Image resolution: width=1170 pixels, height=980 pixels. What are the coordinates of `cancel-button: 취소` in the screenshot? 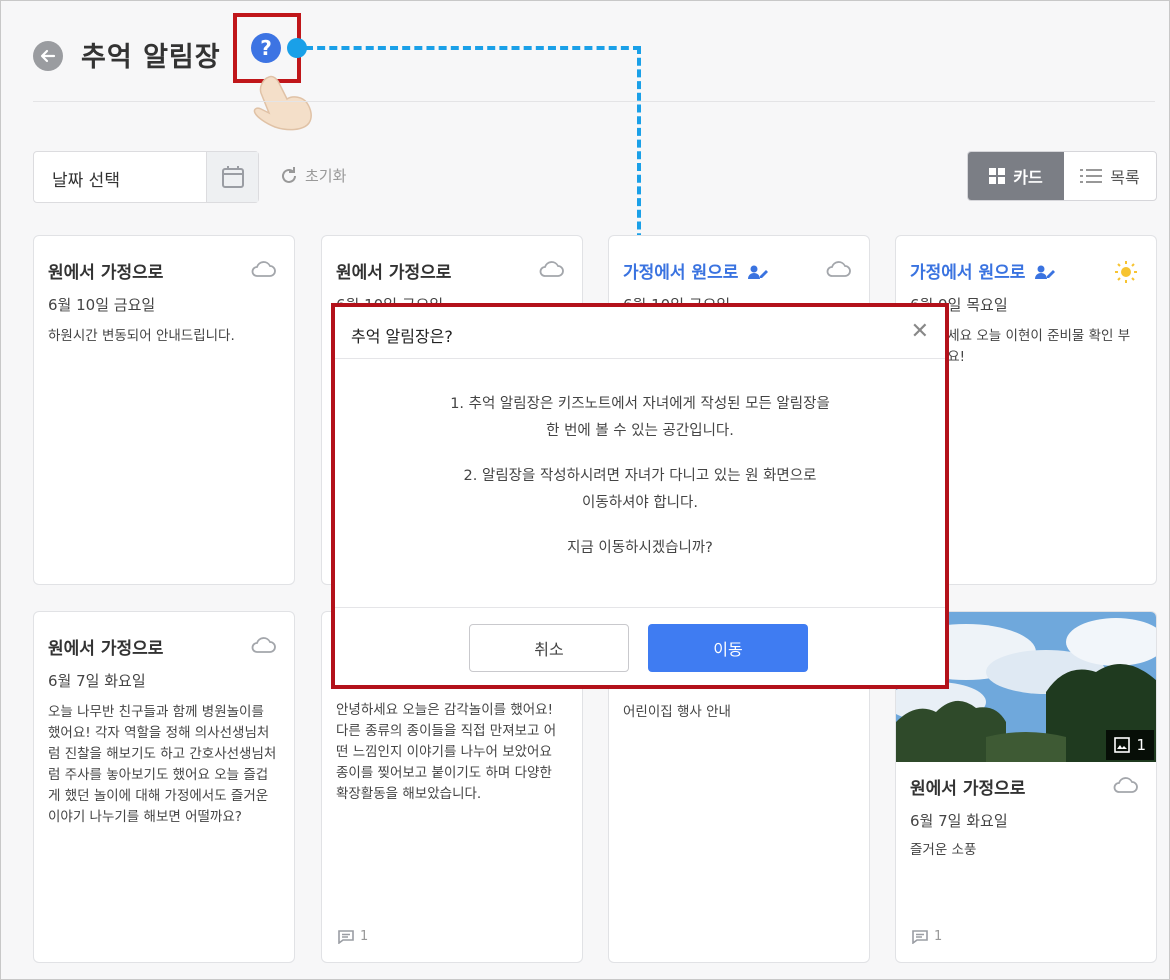 It's located at (549, 648).